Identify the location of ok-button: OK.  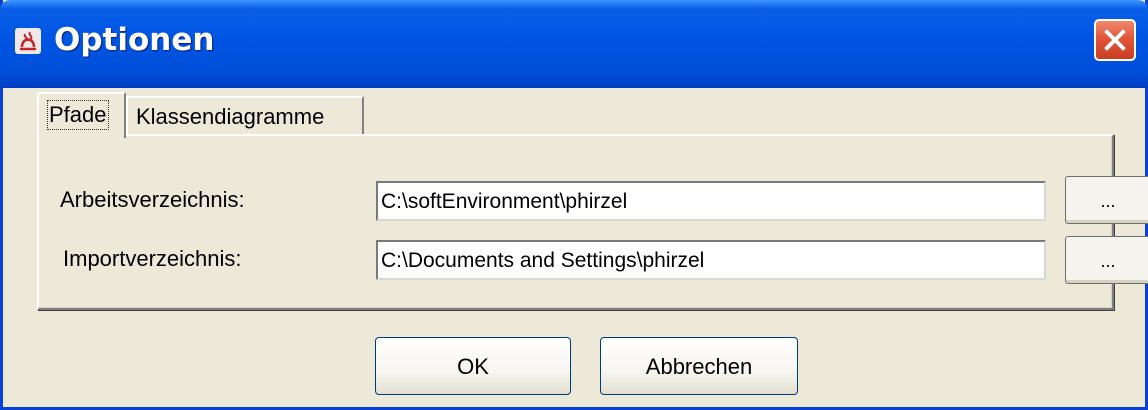
(473, 366).